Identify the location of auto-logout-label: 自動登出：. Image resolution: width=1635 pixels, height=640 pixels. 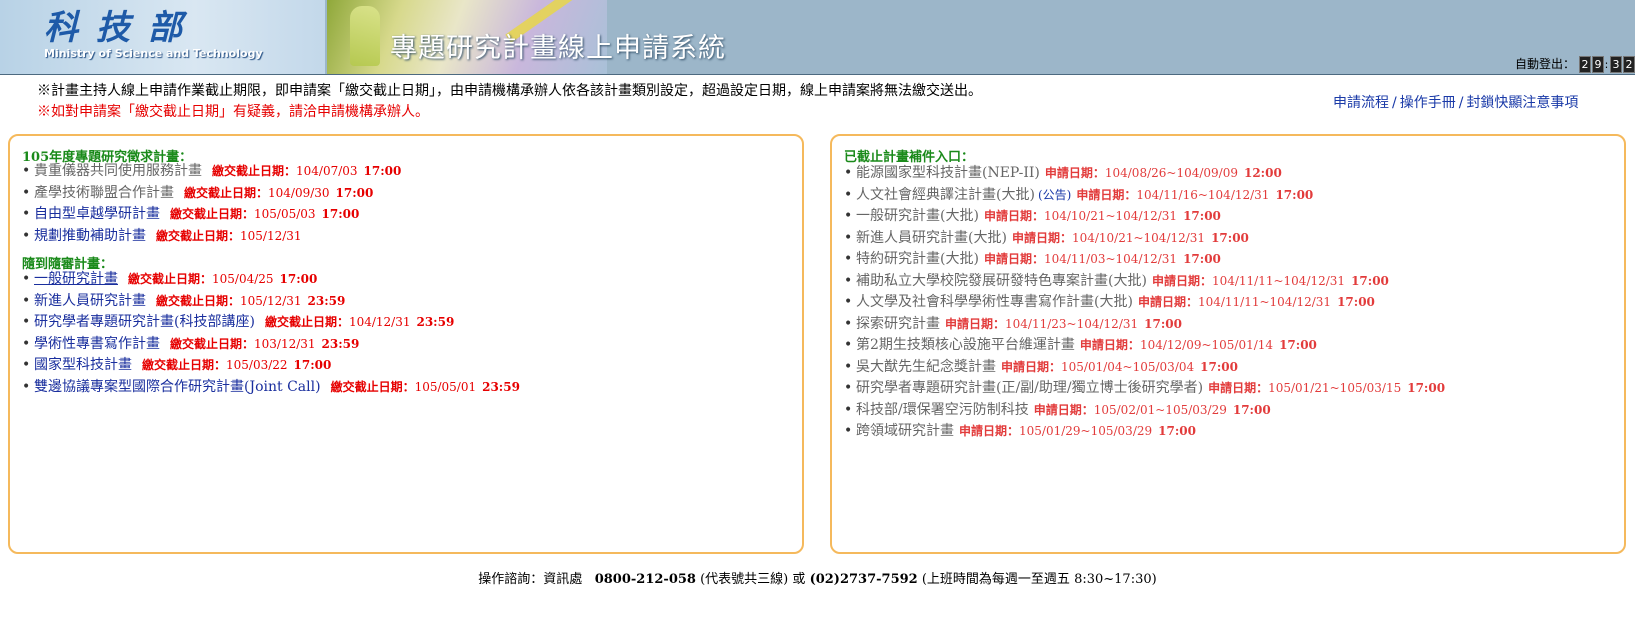
(1545, 64).